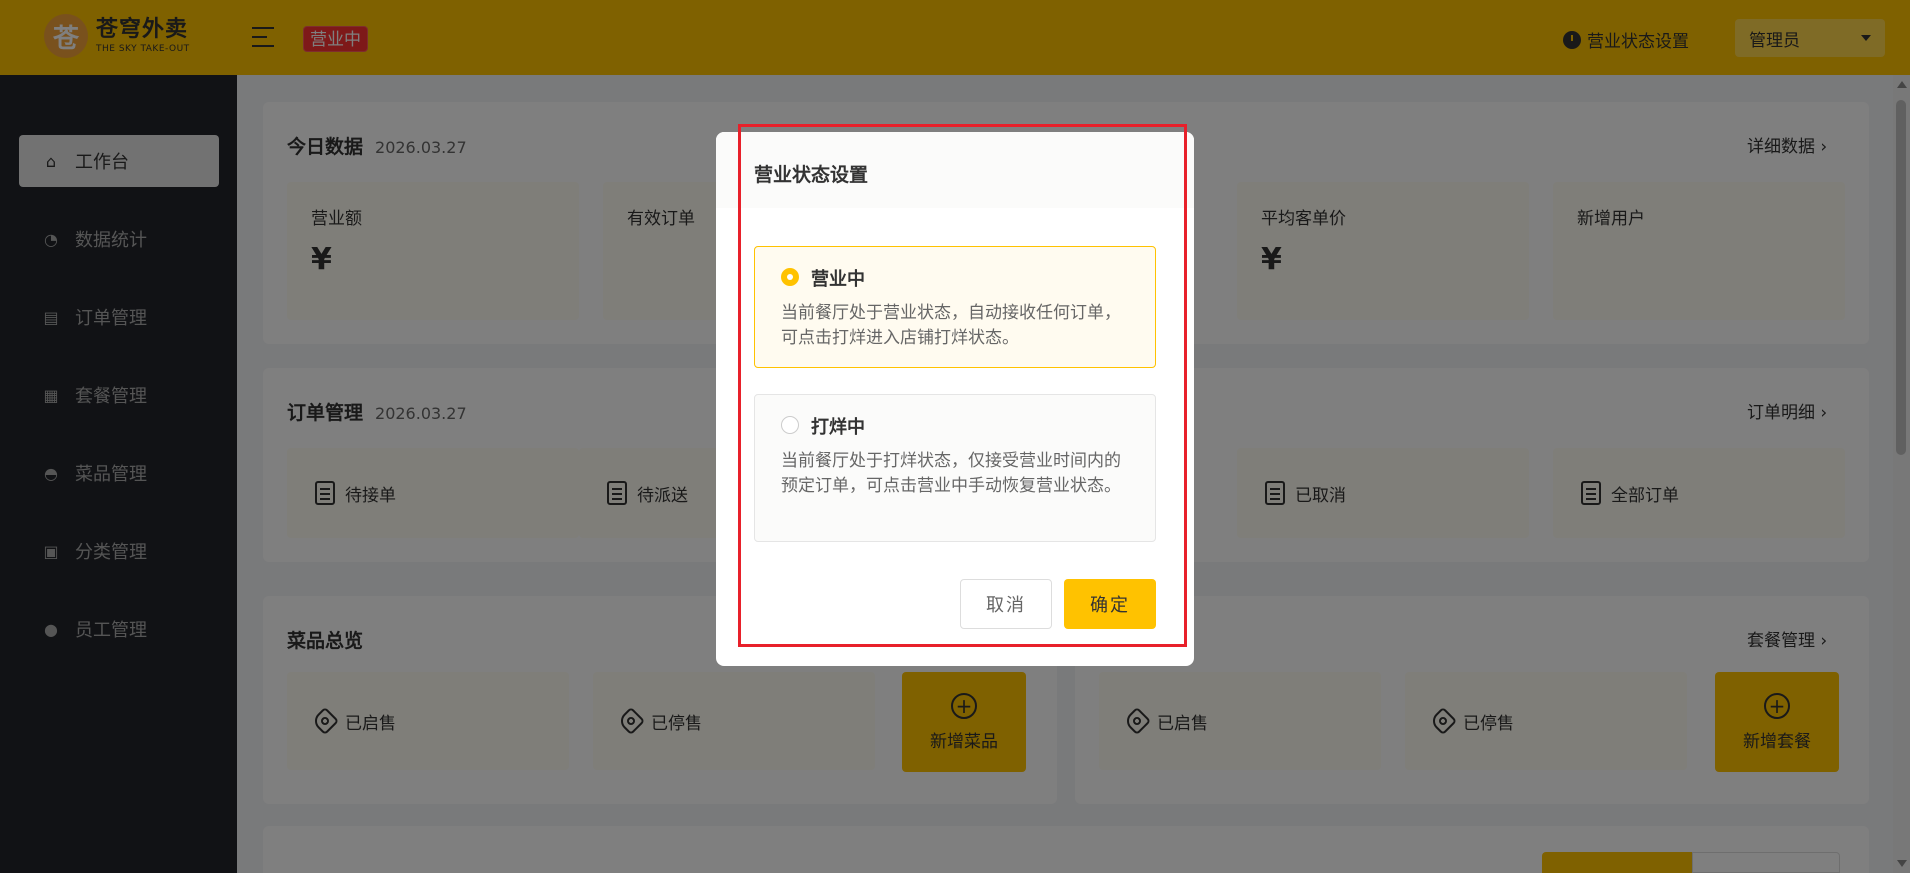 This screenshot has width=1910, height=873. I want to click on annotation-highlight-box, so click(962, 385).